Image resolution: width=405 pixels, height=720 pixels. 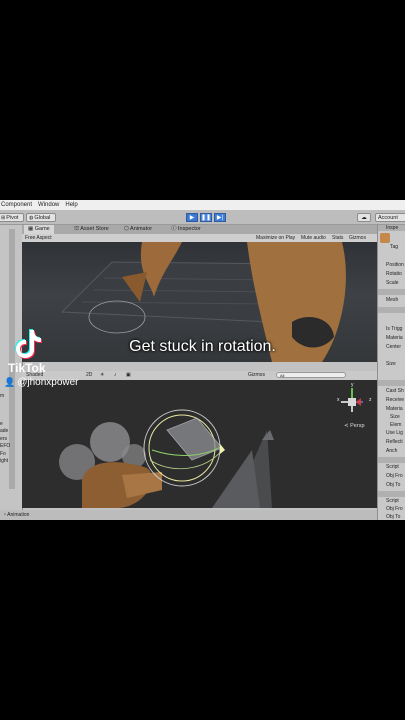 I want to click on tiktok-handle: 👤 @jhonxpower, so click(x=41, y=382).